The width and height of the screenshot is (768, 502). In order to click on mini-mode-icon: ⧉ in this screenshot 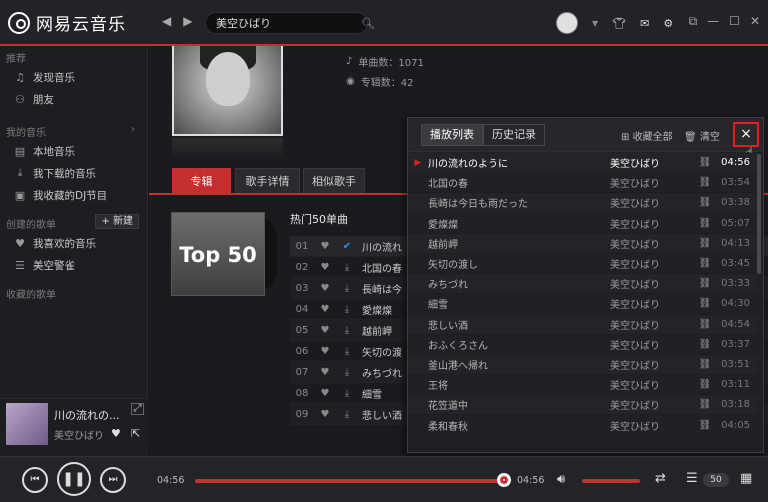, I will do `click(693, 21)`.